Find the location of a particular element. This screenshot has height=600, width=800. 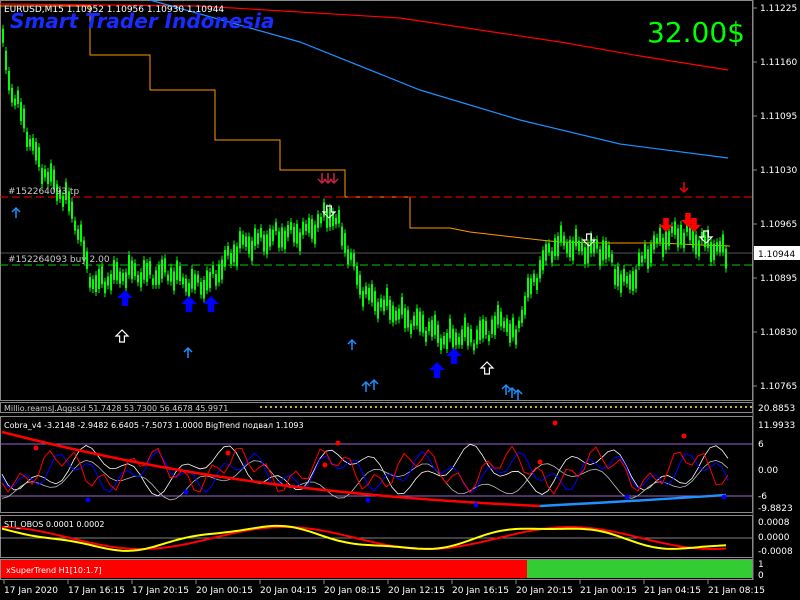

time-tick-label: 21 Jan 00:15 is located at coordinates (608, 591).